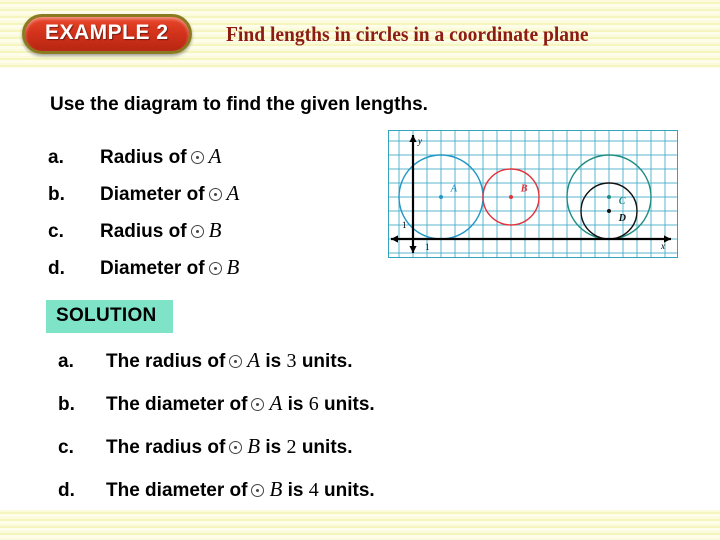 The image size is (720, 540). I want to click on coordinate-plane-diagram: y x 1 1 A B CD, so click(533, 194).